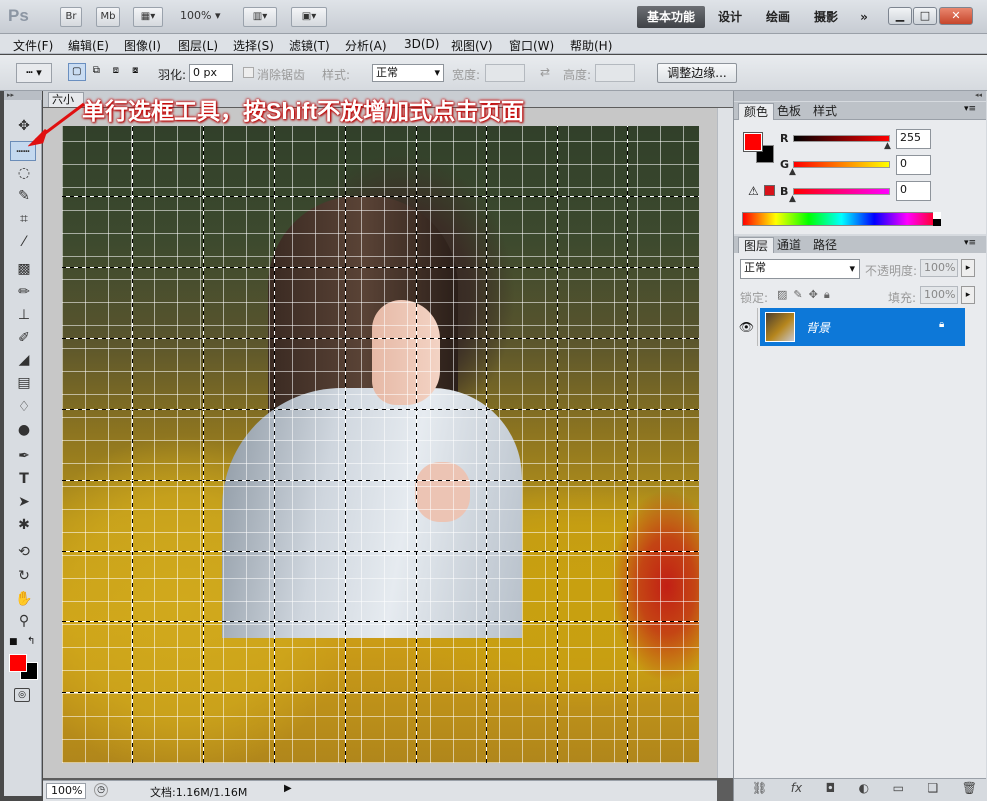  Describe the element at coordinates (968, 295) in the screenshot. I see `fill-arrow-icon: ▸` at that location.